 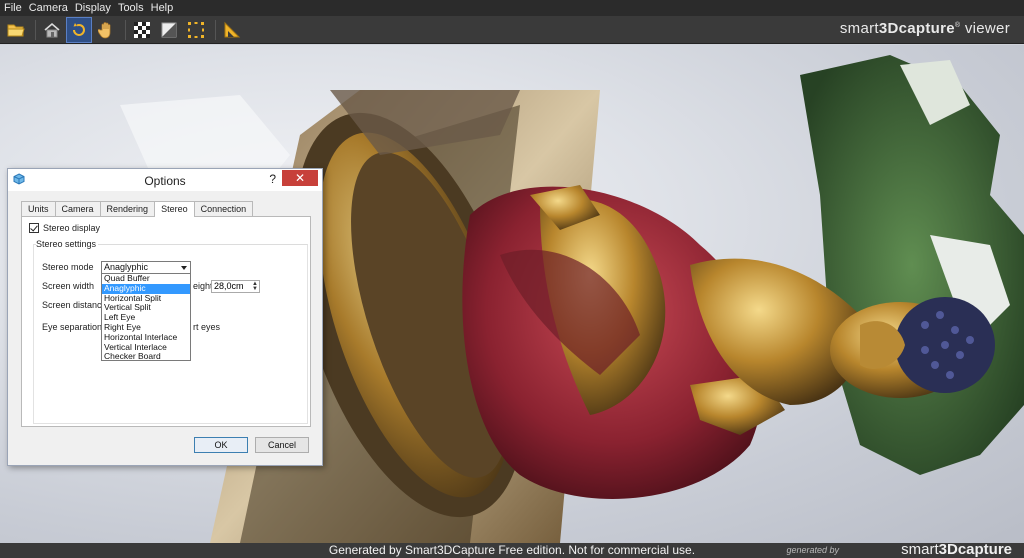 What do you see at coordinates (203, 286) in the screenshot?
I see `screen-height-label: eight` at bounding box center [203, 286].